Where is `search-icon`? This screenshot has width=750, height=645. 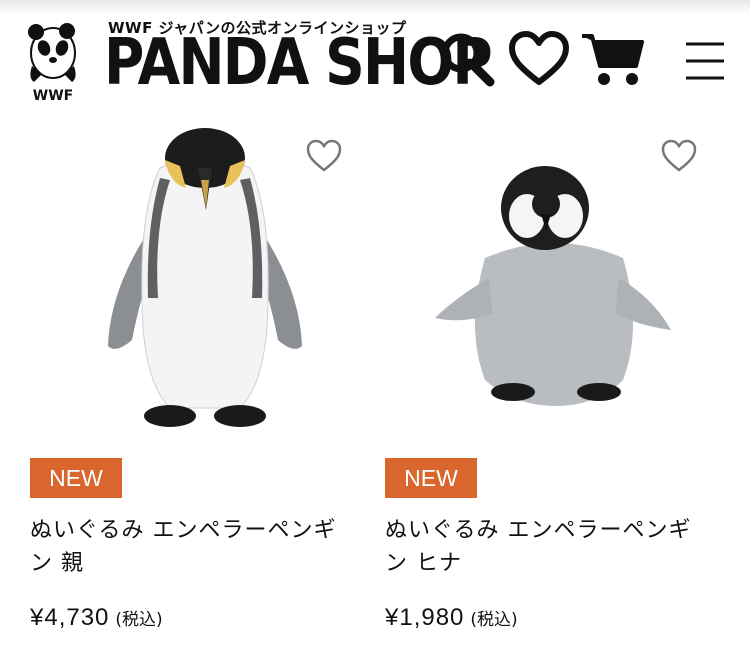
search-icon is located at coordinates (467, 59).